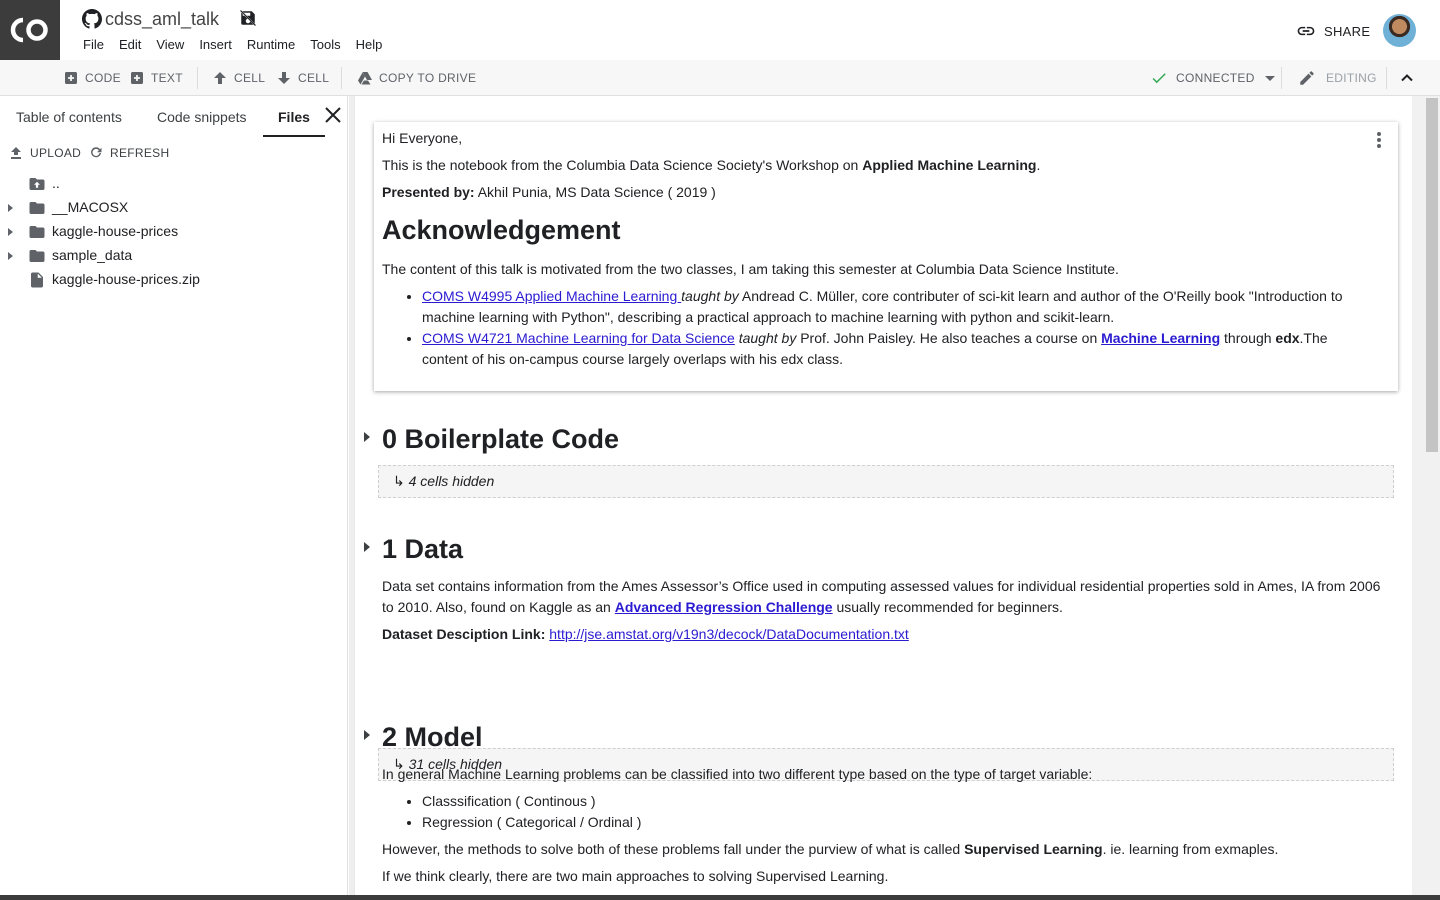 This screenshot has height=900, width=1440. I want to click on upload-button: UPLOAD, so click(45, 153).